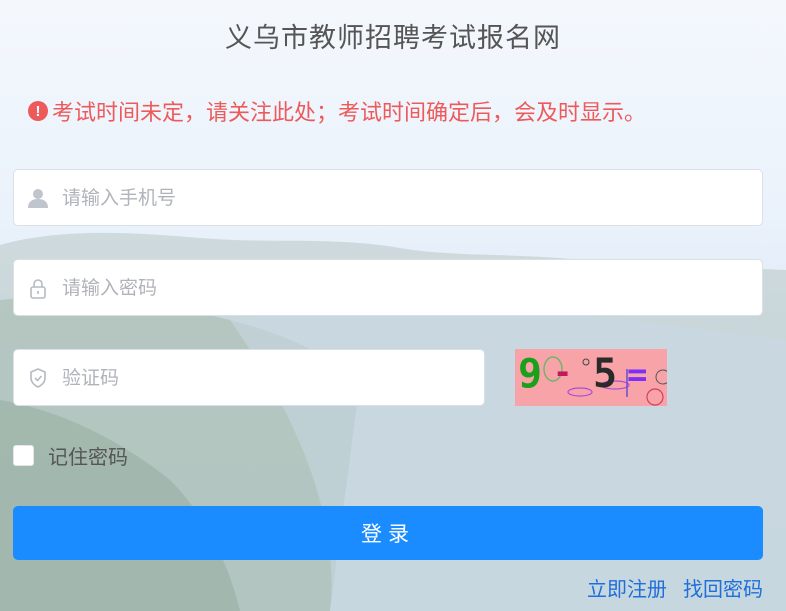  Describe the element at coordinates (38, 198) in the screenshot. I see `user-icon` at that location.